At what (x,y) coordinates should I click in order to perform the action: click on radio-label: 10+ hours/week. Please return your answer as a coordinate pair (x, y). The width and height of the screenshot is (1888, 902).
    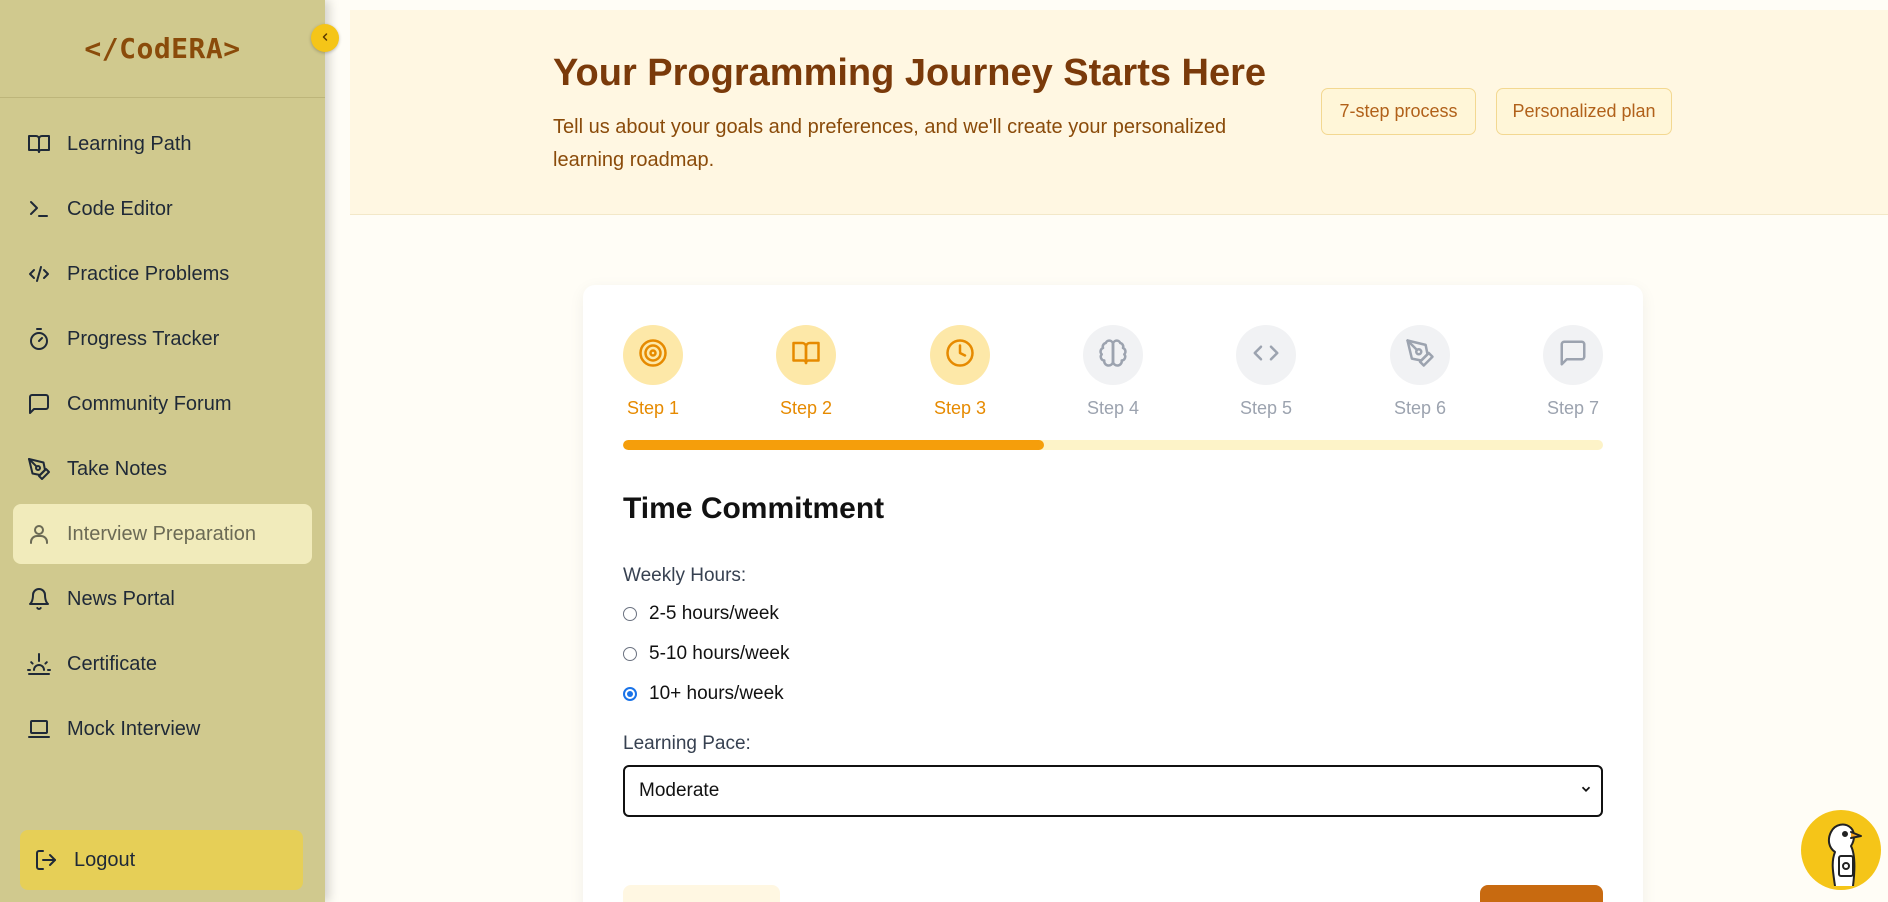
    Looking at the image, I should click on (716, 693).